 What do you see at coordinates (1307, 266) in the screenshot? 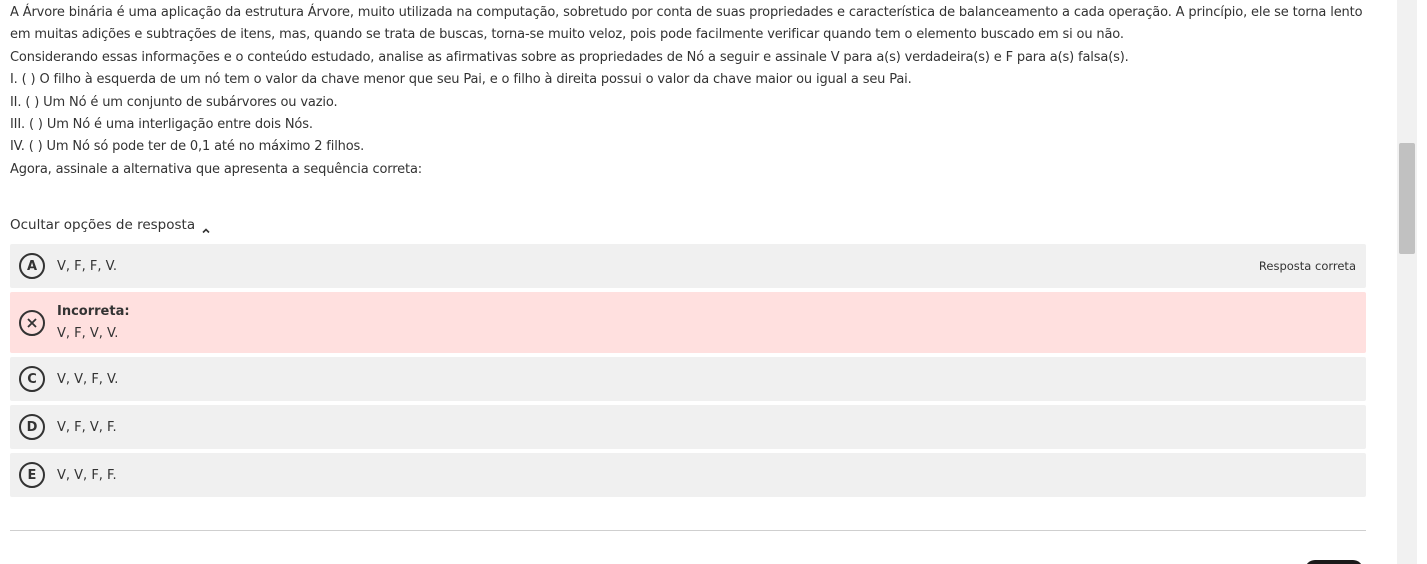
I see `correct-answer-label: Resposta correta` at bounding box center [1307, 266].